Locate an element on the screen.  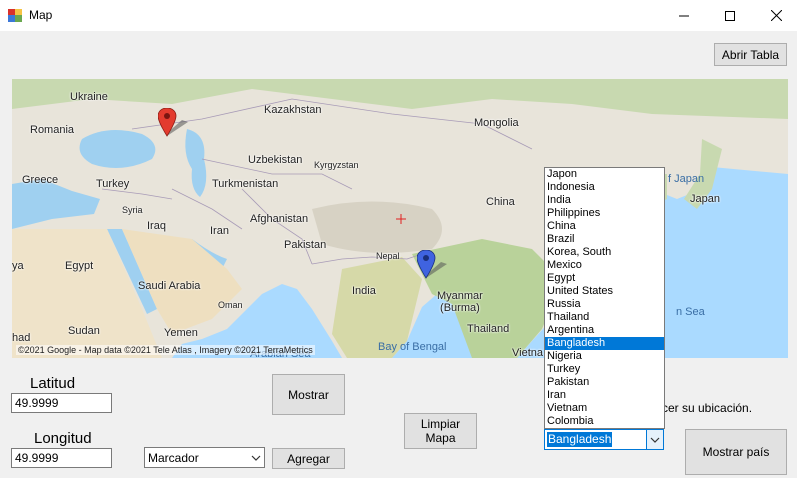
map-label-japan: Japan is located at coordinates (705, 199).